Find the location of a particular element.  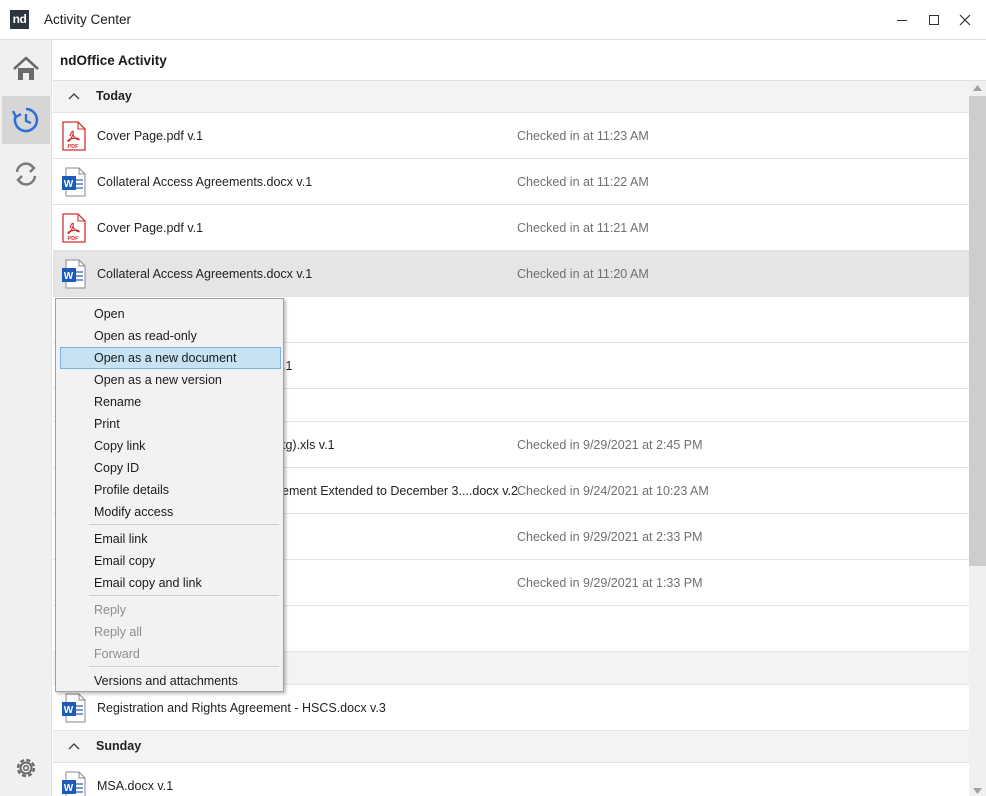

maximize-button is located at coordinates (934, 20).